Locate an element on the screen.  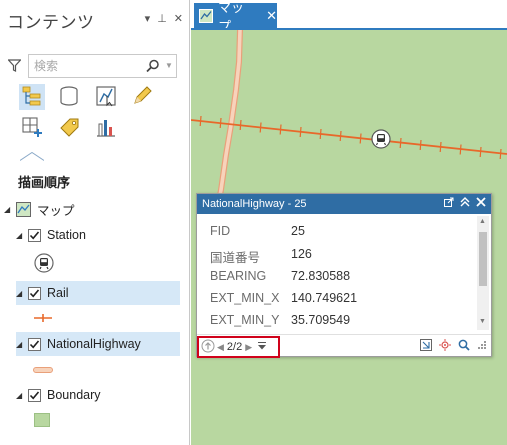
scrollbar-thumb is located at coordinates (483, 259).